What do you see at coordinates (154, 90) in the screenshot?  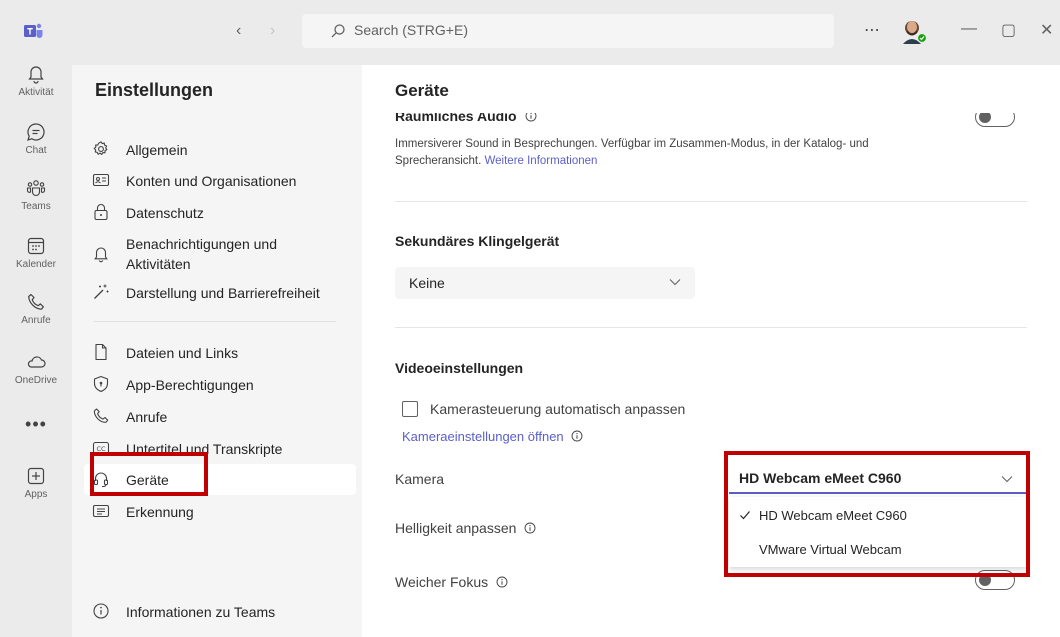 I see `sidebar-title: Einstellungen` at bounding box center [154, 90].